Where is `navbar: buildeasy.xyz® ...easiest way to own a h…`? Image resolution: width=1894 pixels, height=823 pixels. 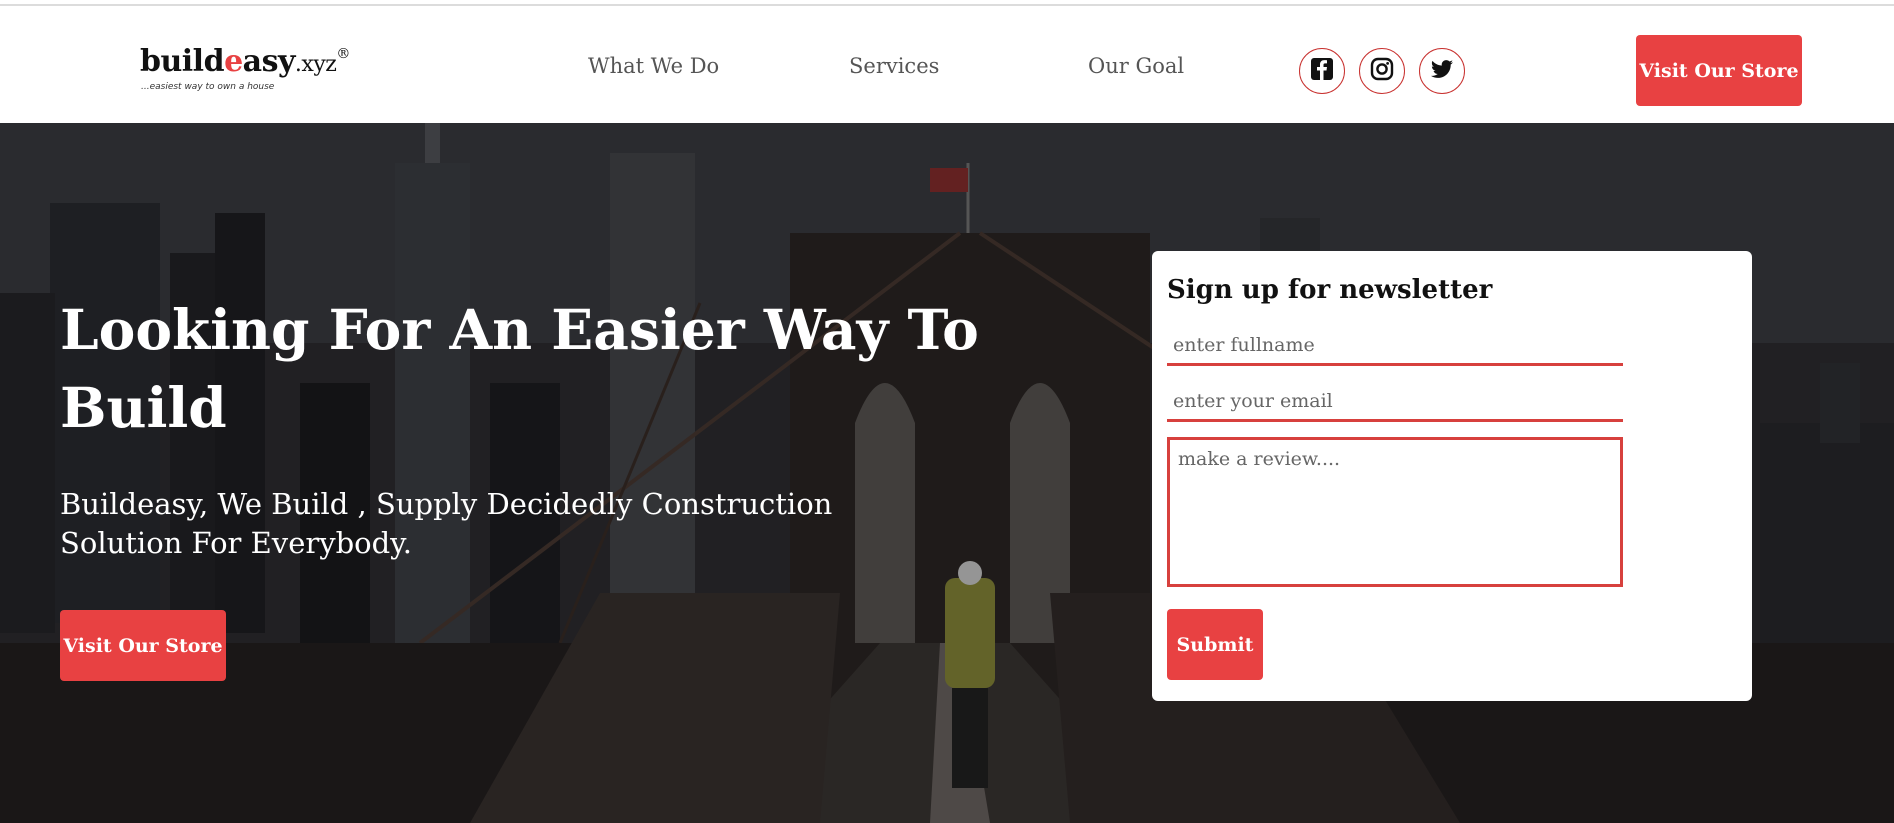
navbar: buildeasy.xyz® ...easiest way to own a h… is located at coordinates (947, 64).